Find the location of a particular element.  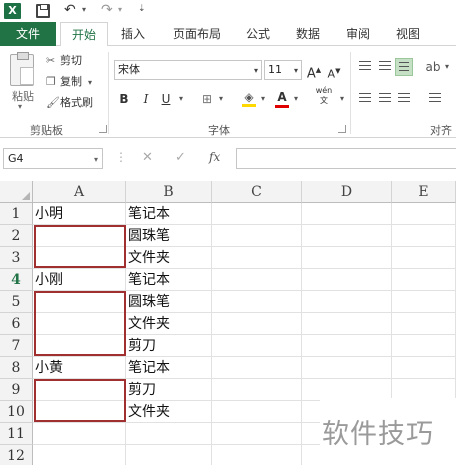

align-middle-icon is located at coordinates (385, 67).